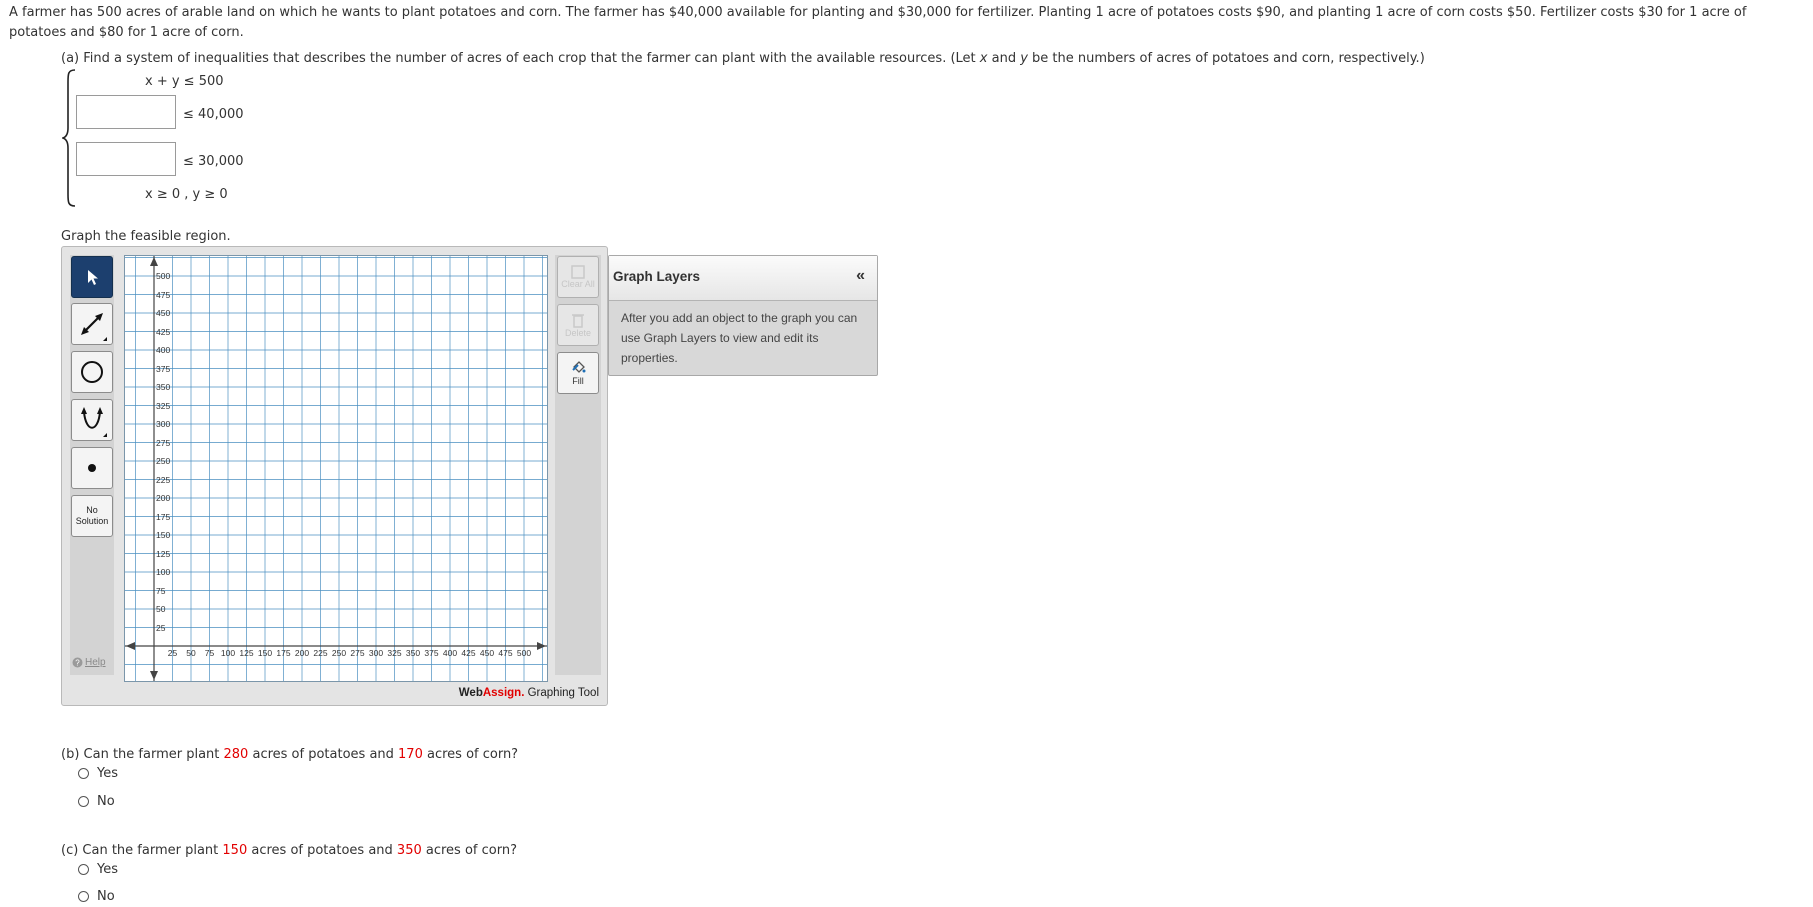 This screenshot has height=907, width=1813. I want to click on no-solution-button: No Solution, so click(92, 516).